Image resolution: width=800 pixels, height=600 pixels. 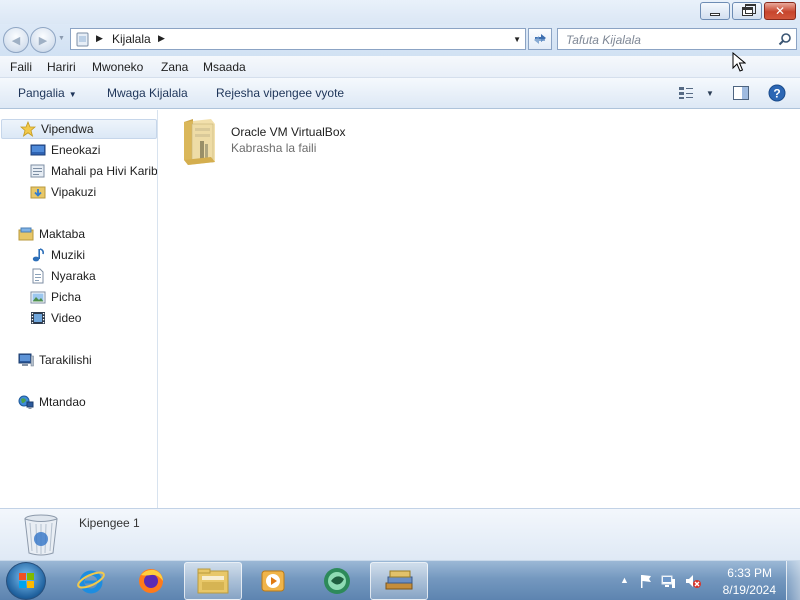 What do you see at coordinates (65, 360) in the screenshot?
I see `nav-computer-label: Tarakilishi` at bounding box center [65, 360].